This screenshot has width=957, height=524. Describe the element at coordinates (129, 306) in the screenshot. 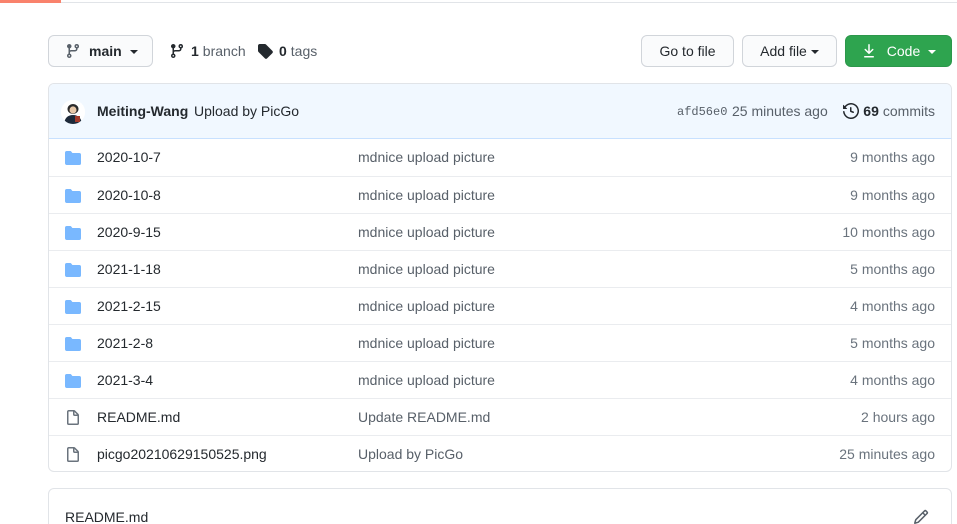

I see `file-name-link: 2021-2-15` at that location.